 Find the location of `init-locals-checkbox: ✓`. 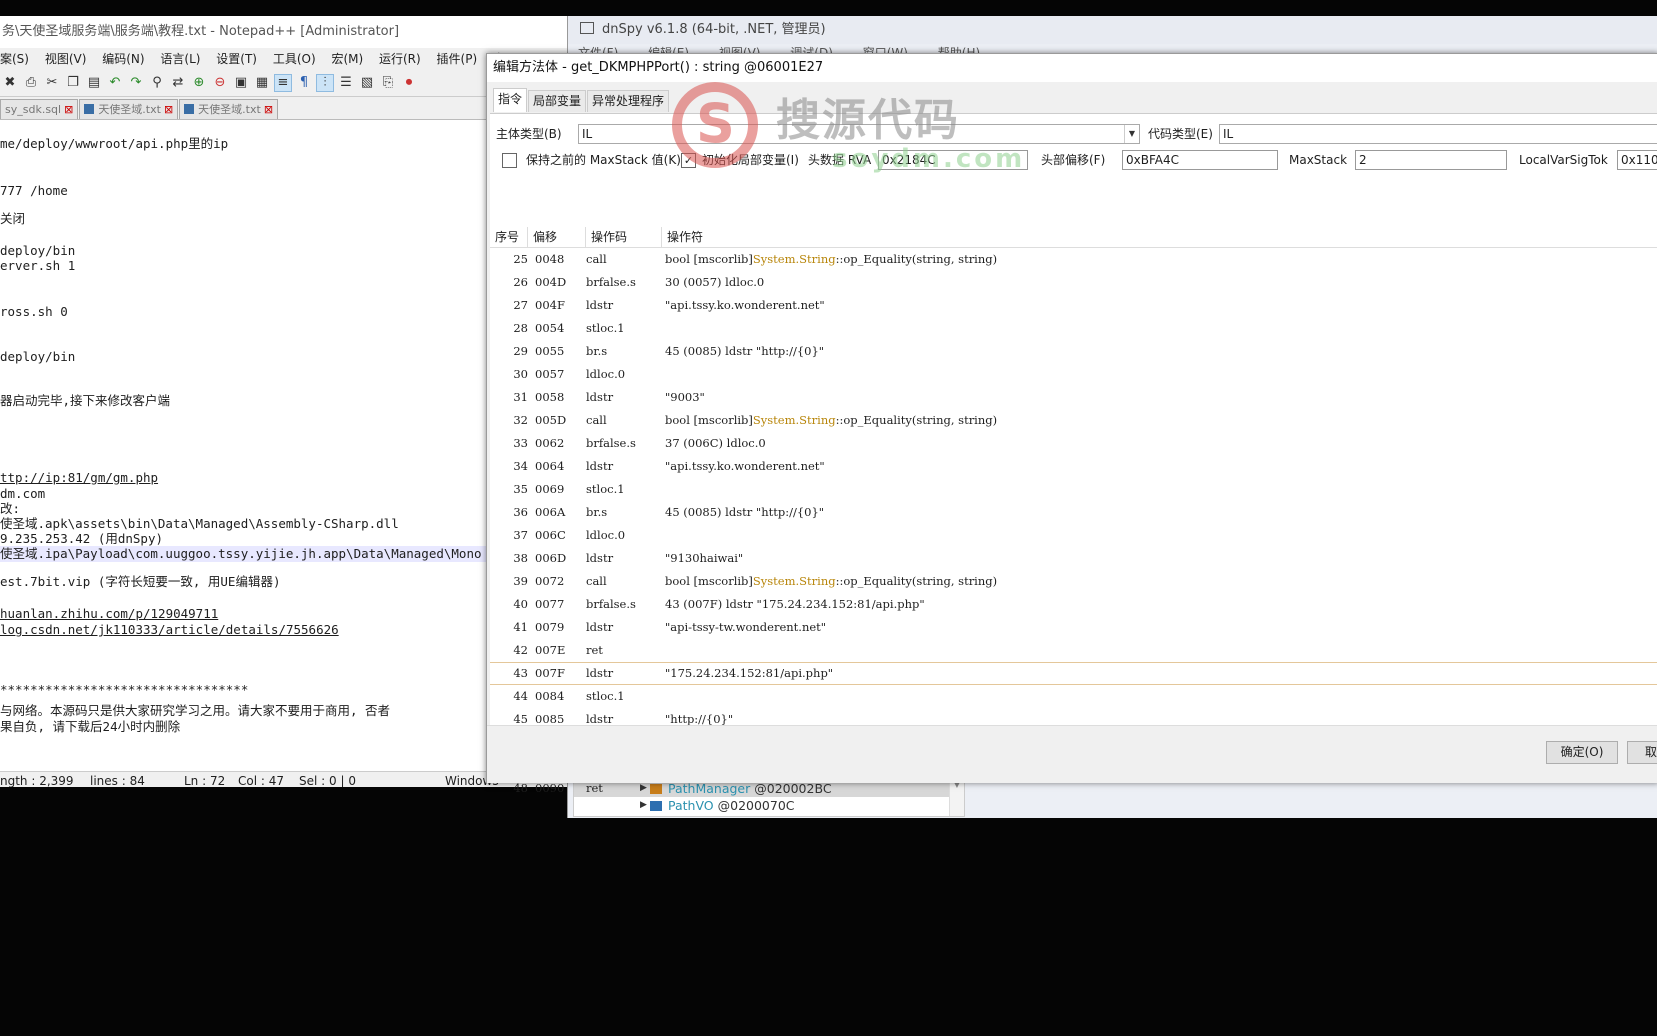

init-locals-checkbox: ✓ is located at coordinates (688, 160).